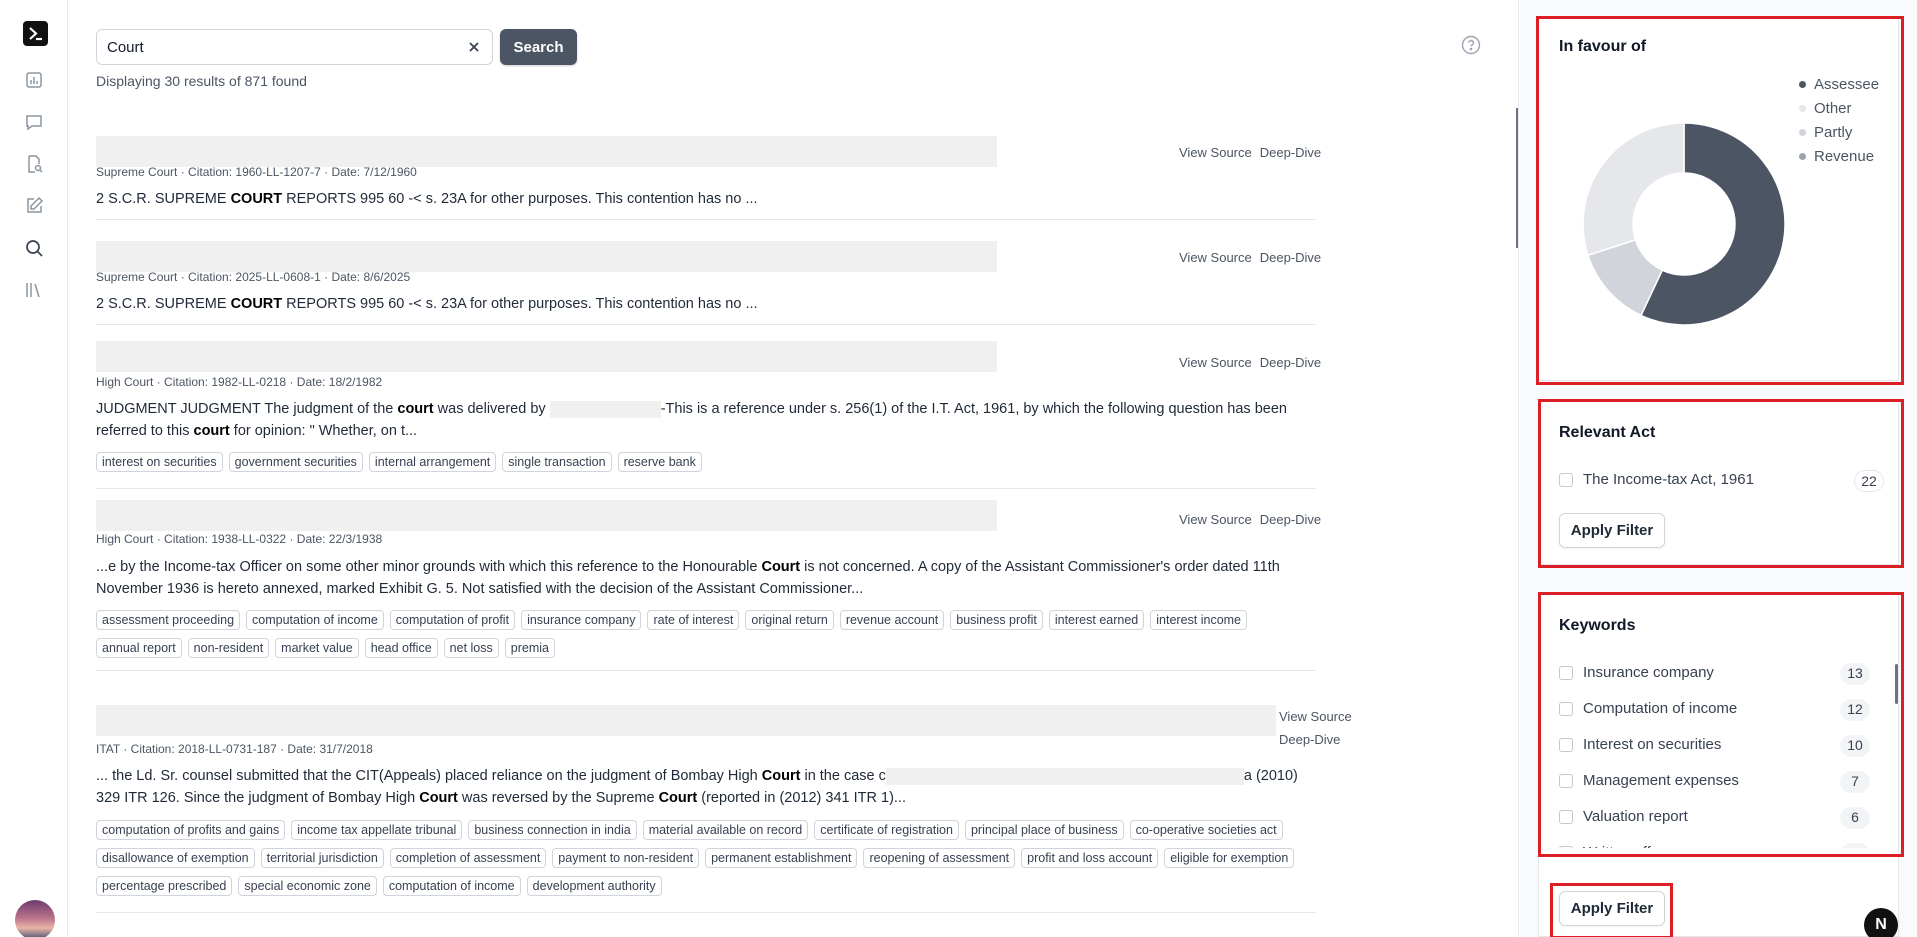 Image resolution: width=1917 pixels, height=937 pixels. Describe the element at coordinates (35, 33) in the screenshot. I see `terminal-logo-icon` at that location.